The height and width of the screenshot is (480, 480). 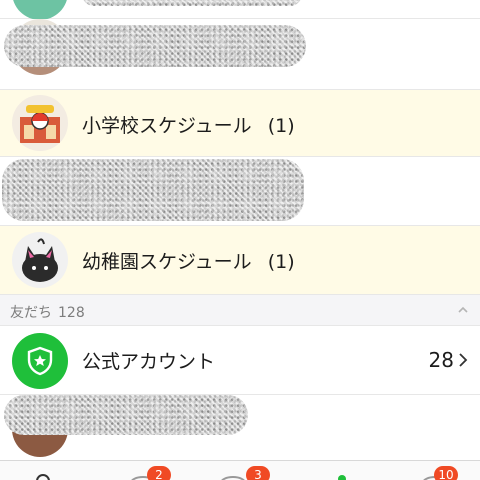 What do you see at coordinates (258, 473) in the screenshot?
I see `timeline-badge: 3` at bounding box center [258, 473].